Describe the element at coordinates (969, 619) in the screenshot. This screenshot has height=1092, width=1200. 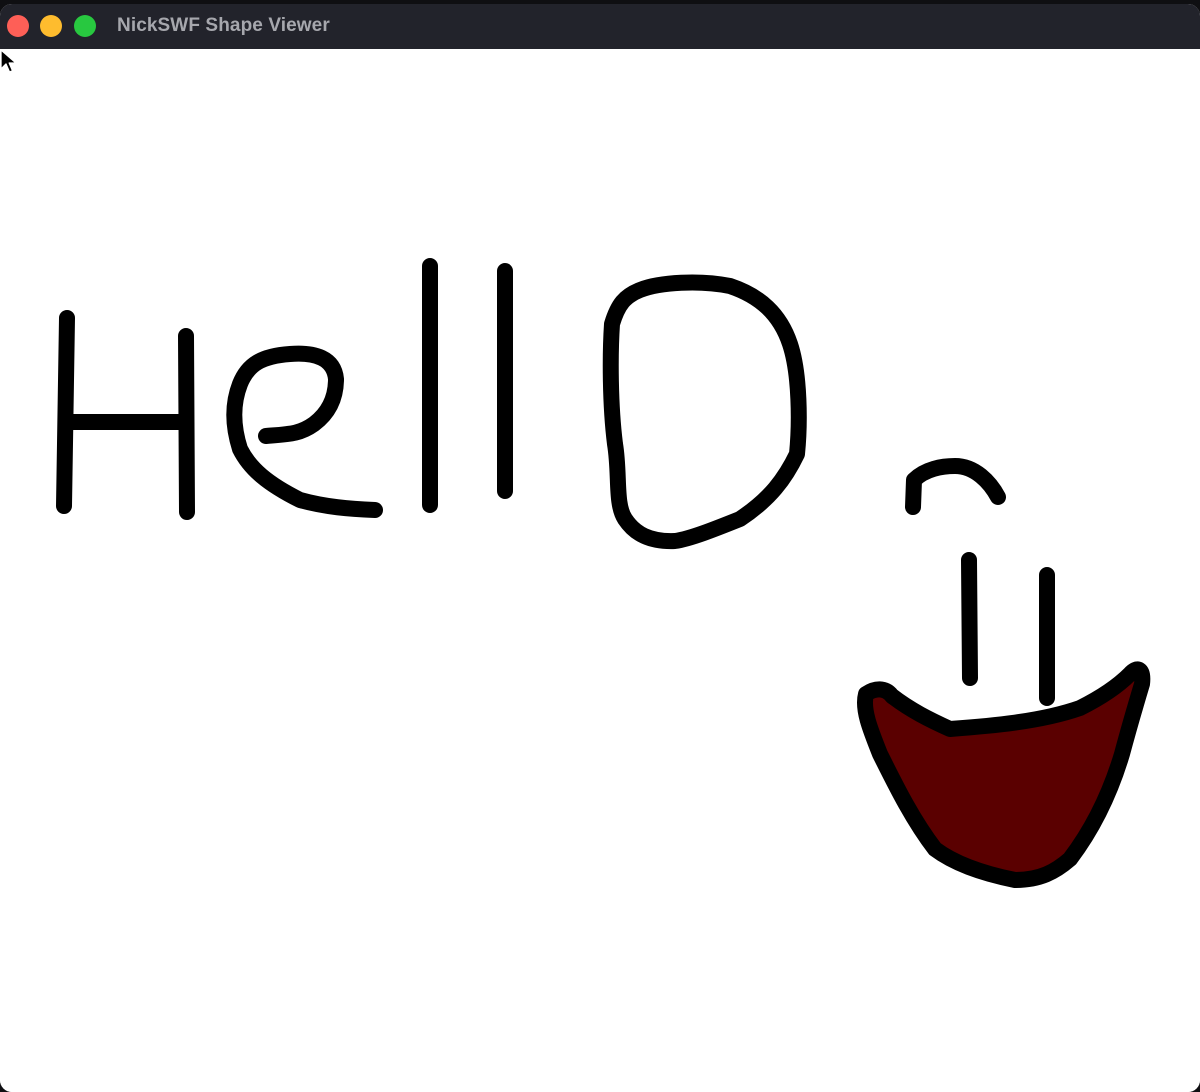
I see `face-left-eye-stroke` at that location.